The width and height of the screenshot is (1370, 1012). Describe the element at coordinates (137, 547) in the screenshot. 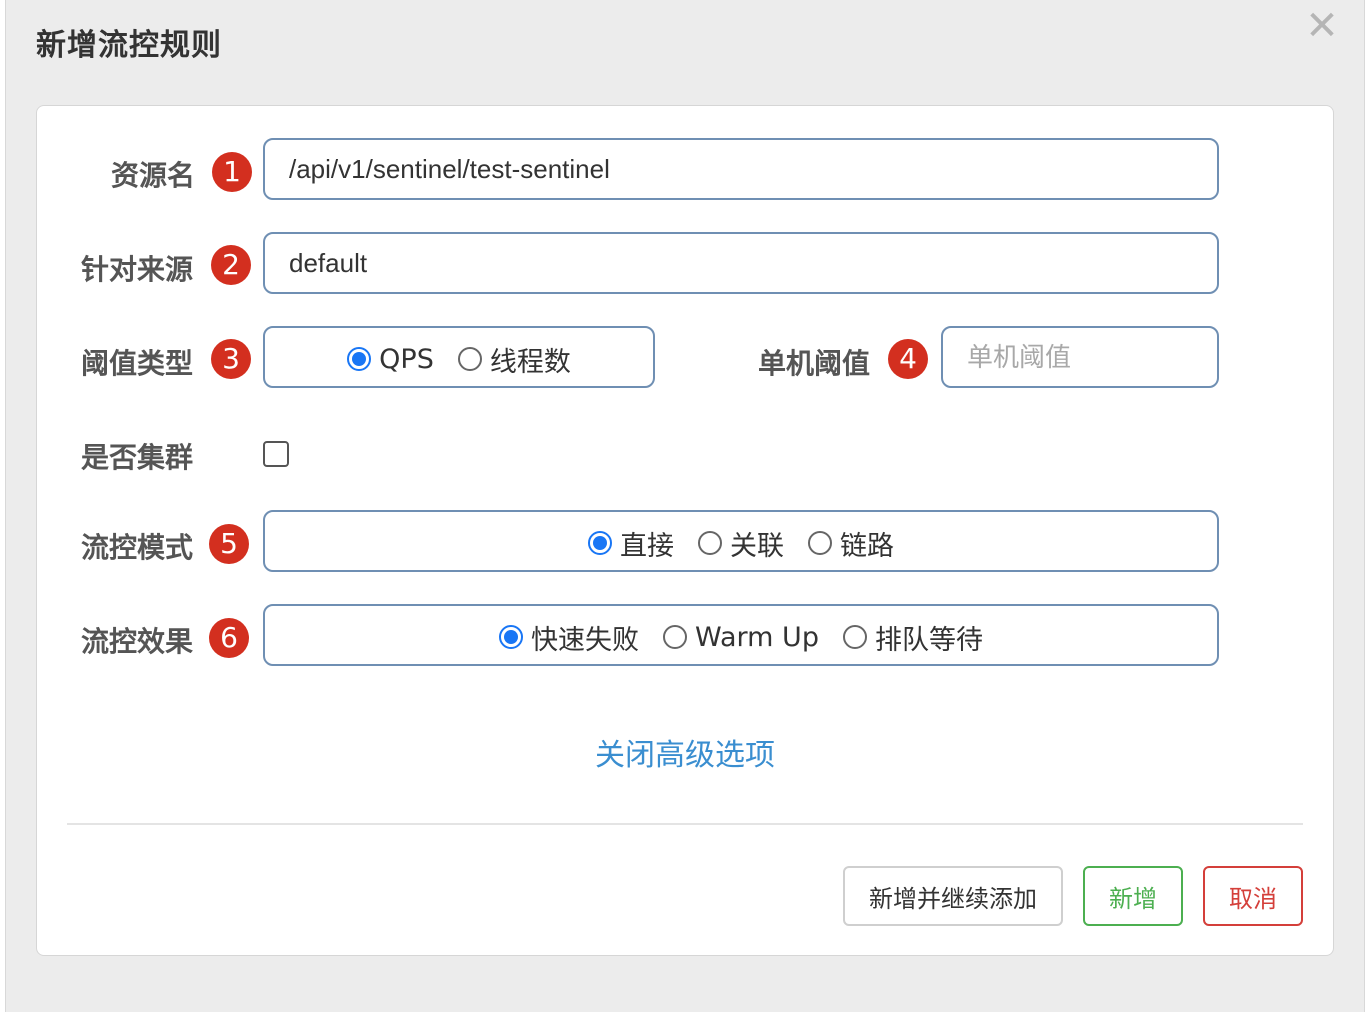

I see `strategy-label: 流控模式` at that location.